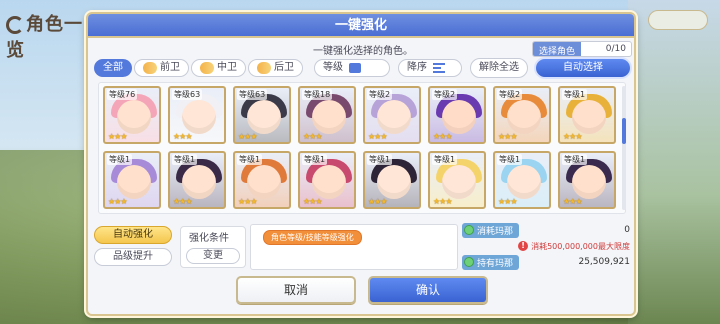 The height and width of the screenshot is (324, 720). I want to click on auto-enhance-button: 自动强化, so click(133, 235).